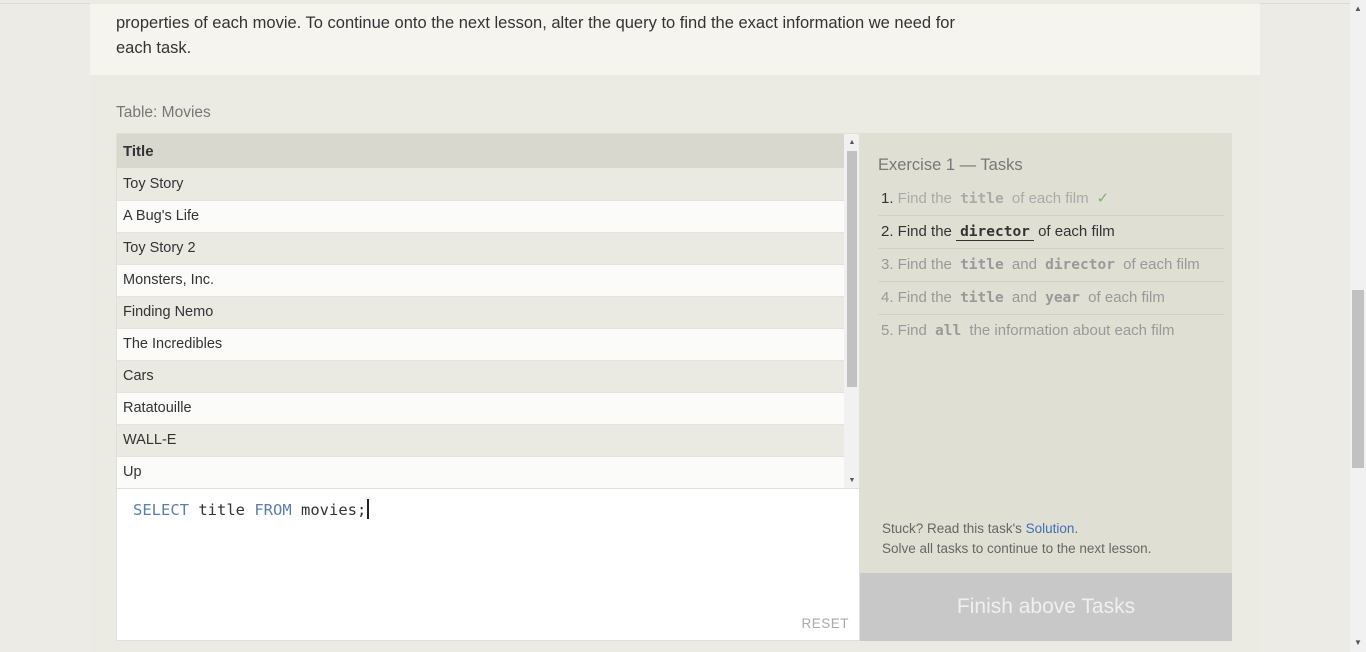 The height and width of the screenshot is (652, 1366). I want to click on table-row: The Incredibles, so click(480, 344).